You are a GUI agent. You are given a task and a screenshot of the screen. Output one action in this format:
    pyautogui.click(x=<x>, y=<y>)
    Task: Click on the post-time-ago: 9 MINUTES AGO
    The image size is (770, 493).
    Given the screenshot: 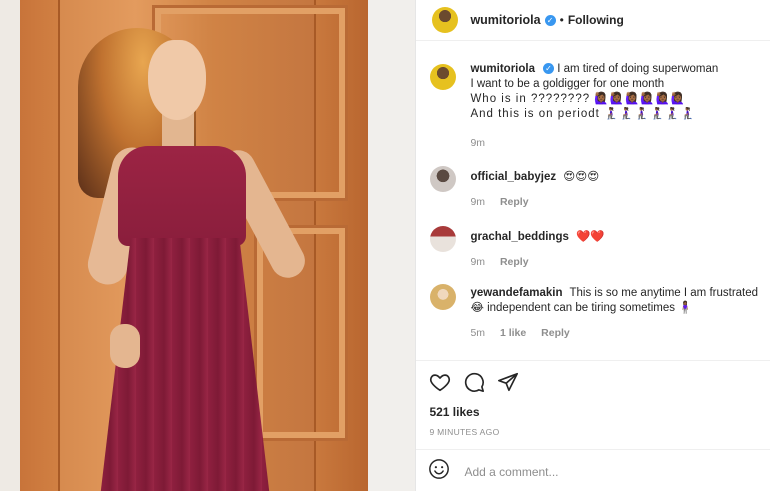 What is the action you would take?
    pyautogui.click(x=464, y=432)
    